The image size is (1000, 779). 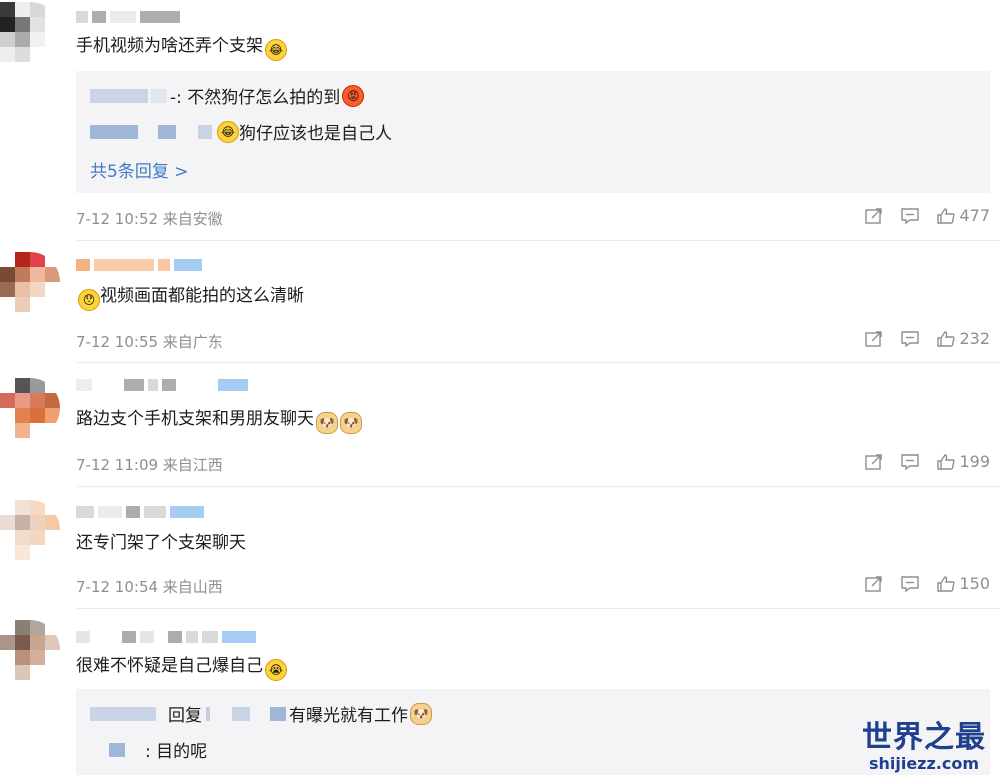 I want to click on comment-meta: 7-12 10:54 来自山西, so click(x=149, y=587).